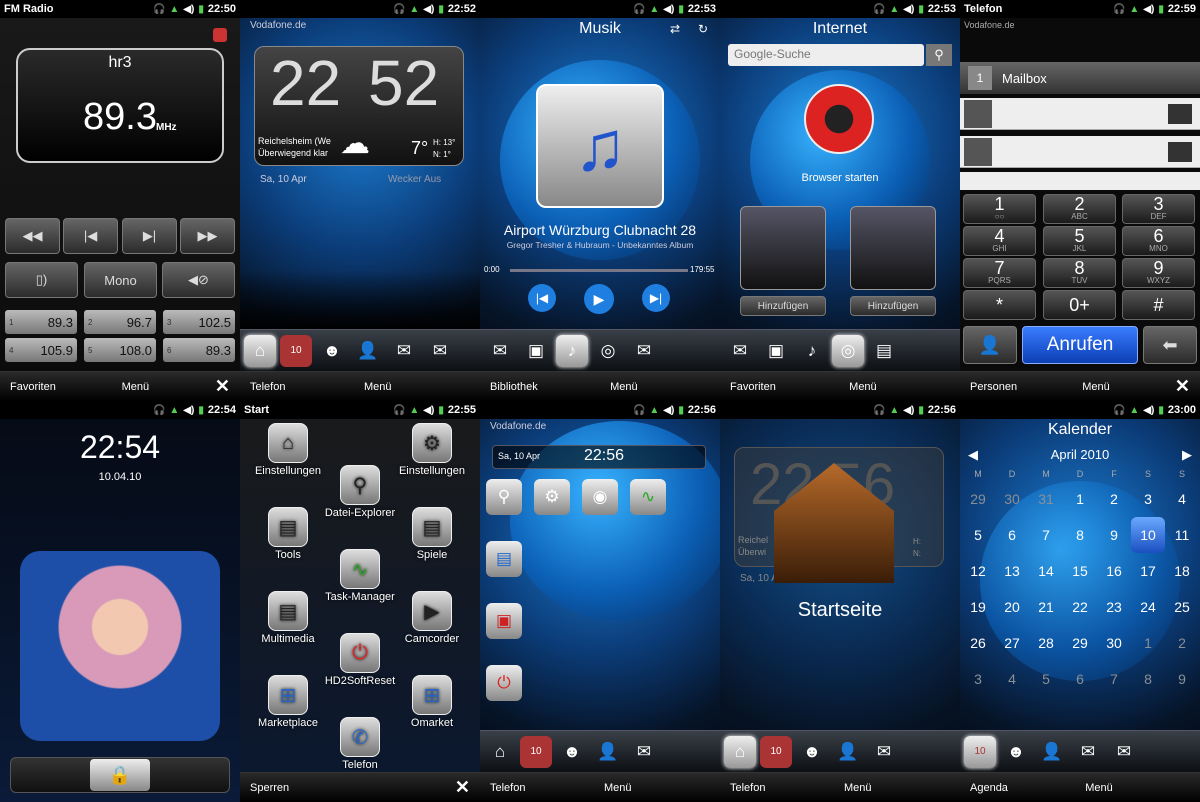 The width and height of the screenshot is (1200, 802). Describe the element at coordinates (1046, 571) in the screenshot. I see `calendar-day: 14` at that location.